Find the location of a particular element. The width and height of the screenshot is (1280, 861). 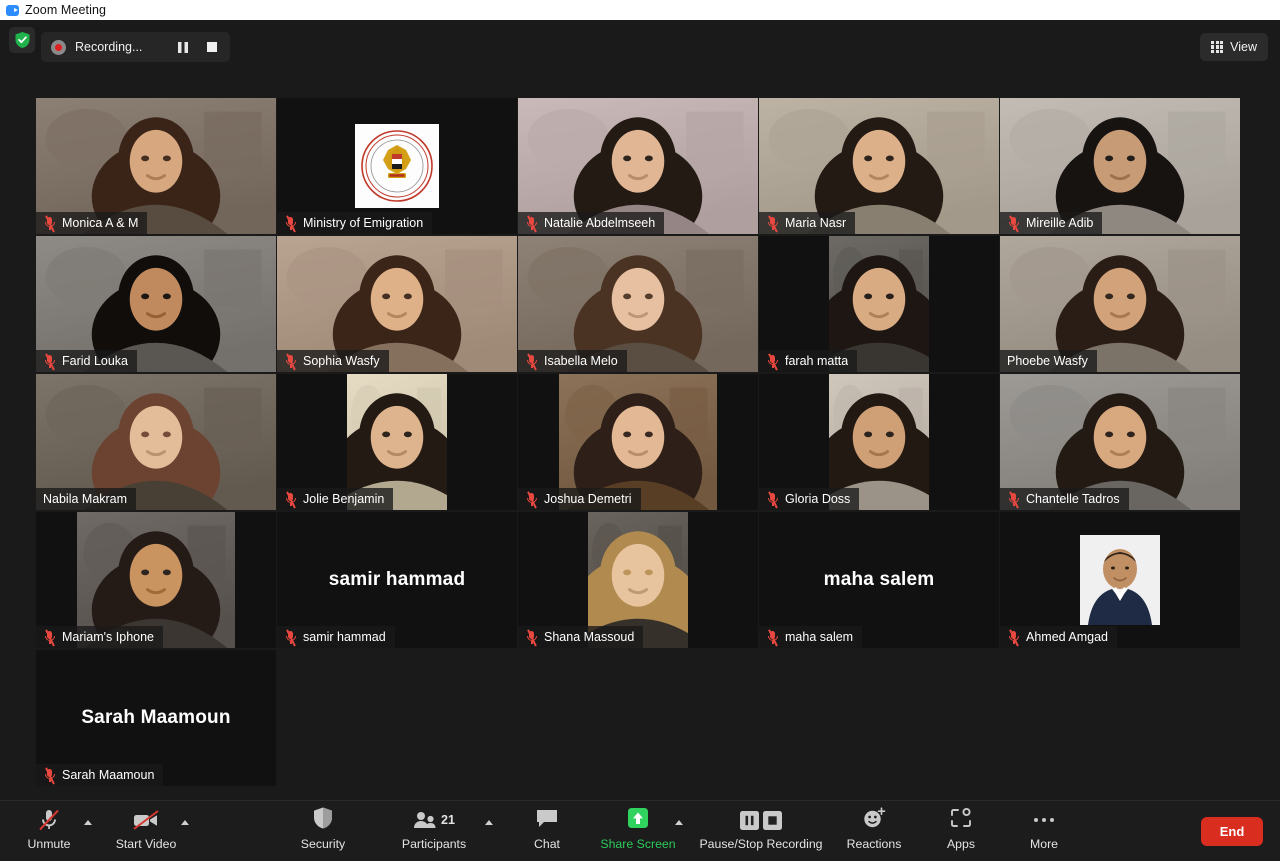

participant-name: Isabella Melo is located at coordinates (581, 361).